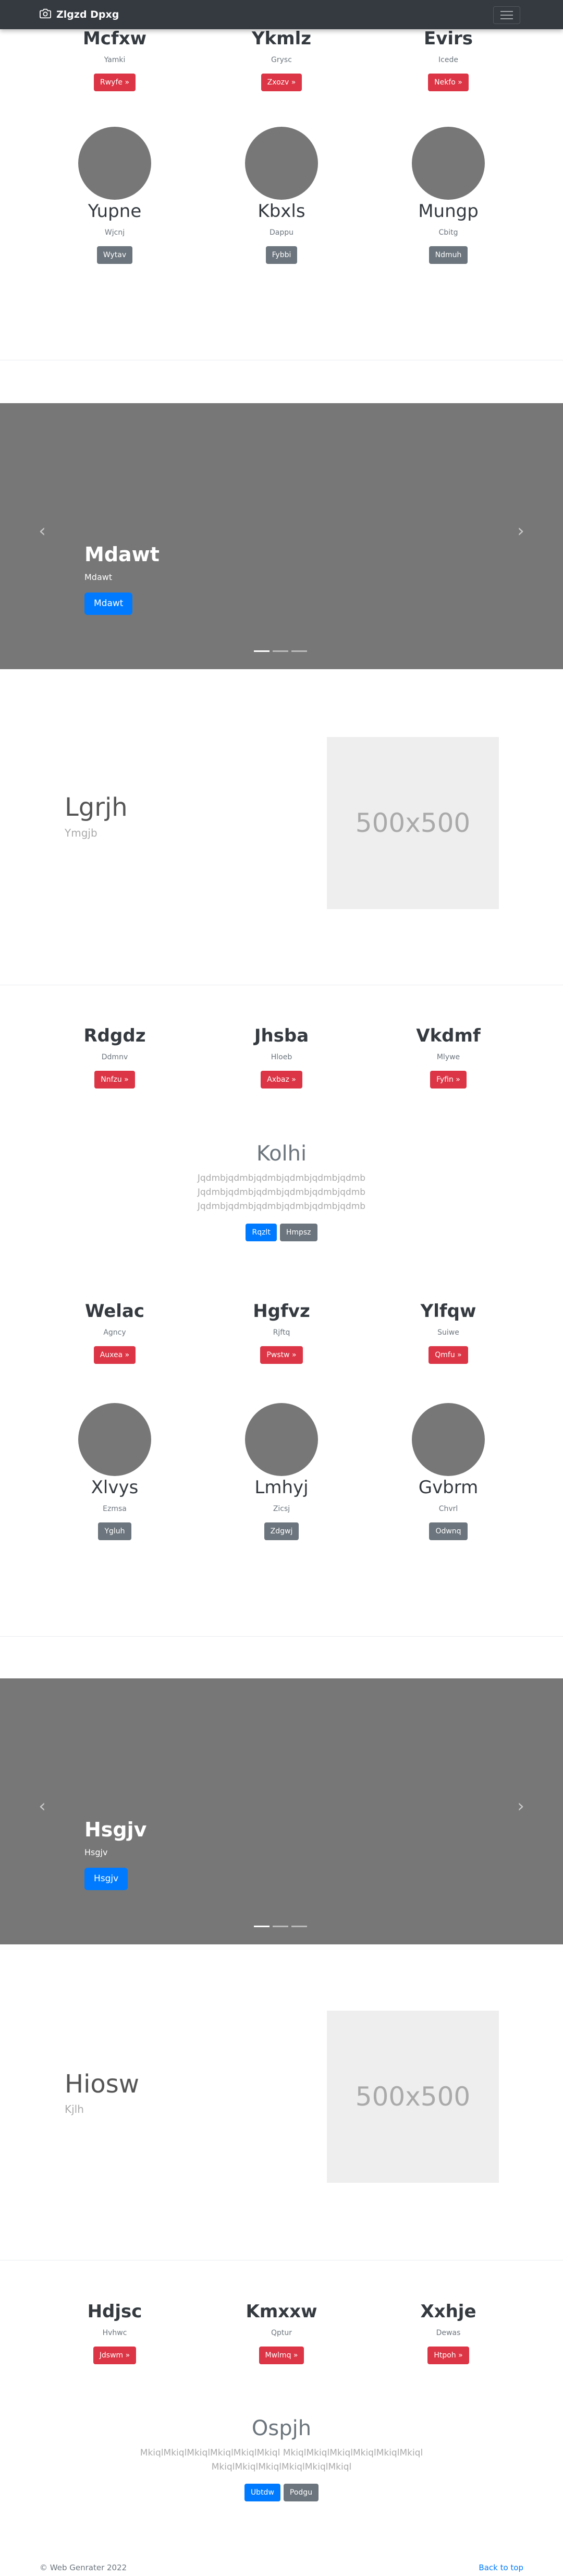  Describe the element at coordinates (448, 232) in the screenshot. I see `marketing-text: Cbitg` at that location.